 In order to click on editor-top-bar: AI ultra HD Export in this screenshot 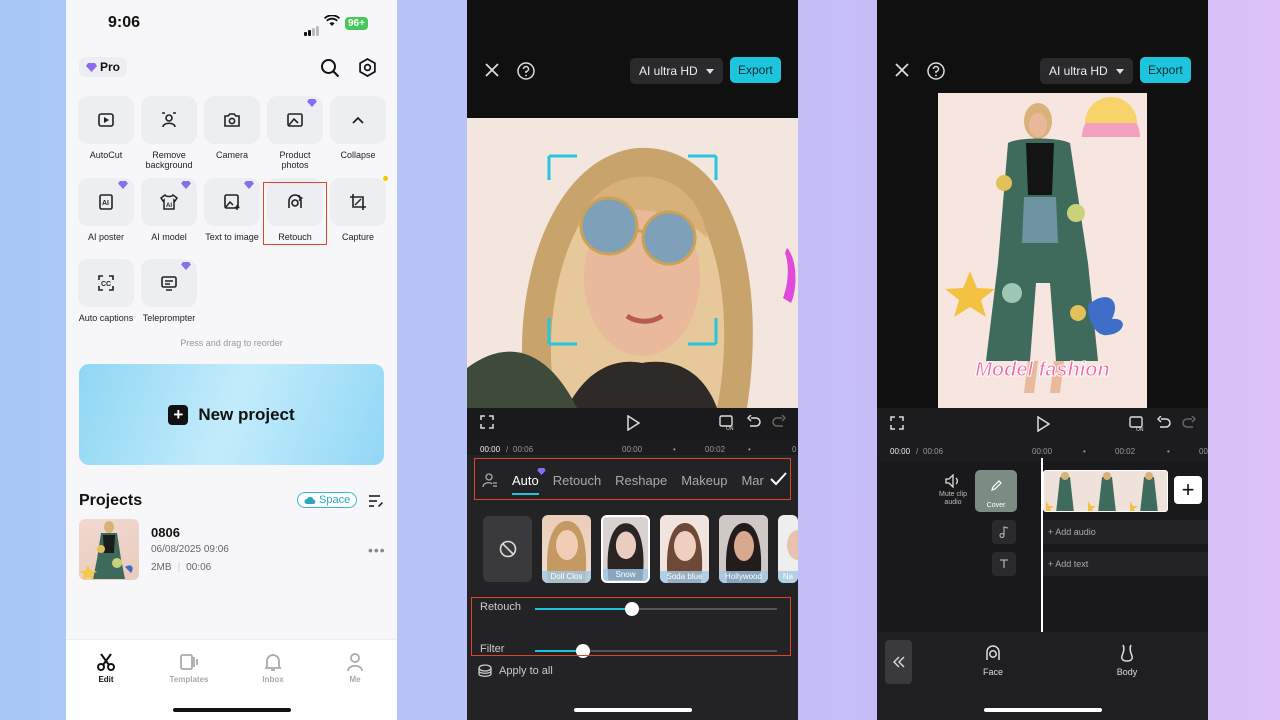, I will do `click(632, 59)`.